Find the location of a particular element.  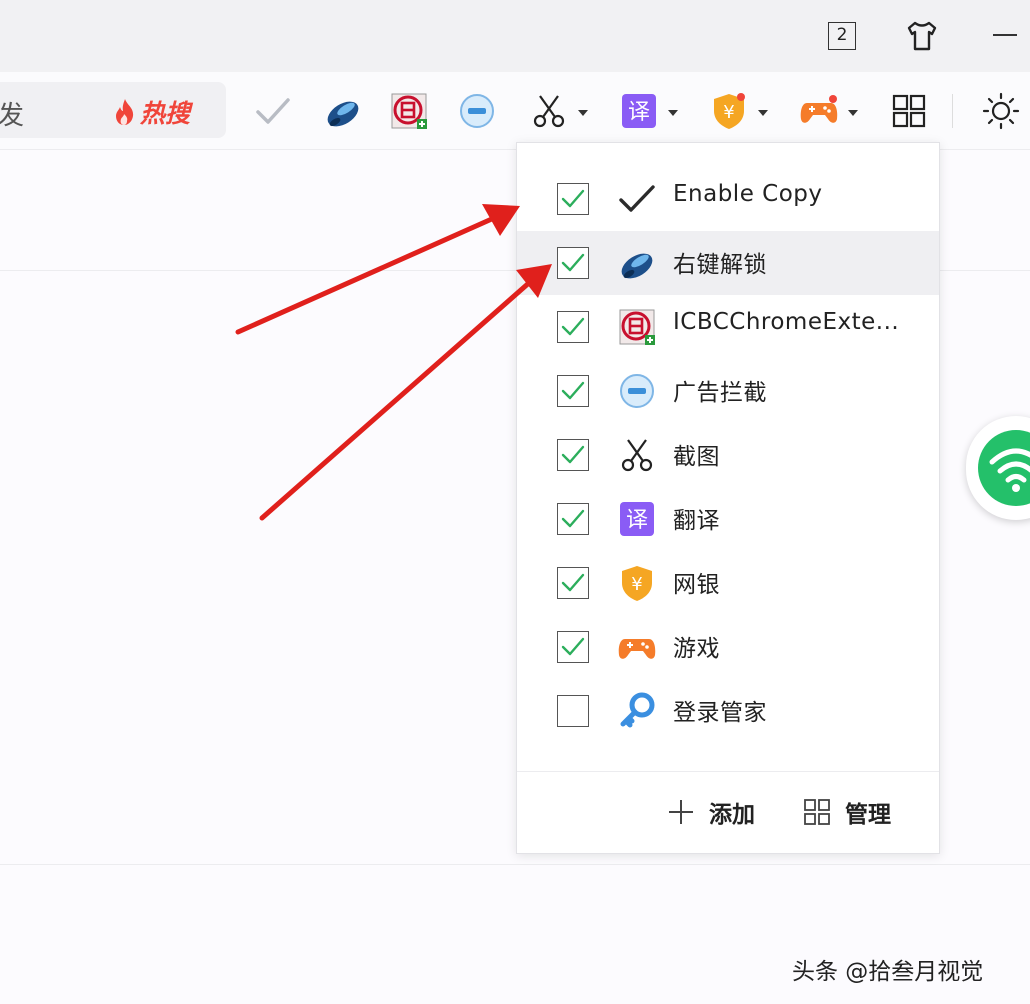

menu-item-online-bank: ¥ 网银 is located at coordinates (728, 583).